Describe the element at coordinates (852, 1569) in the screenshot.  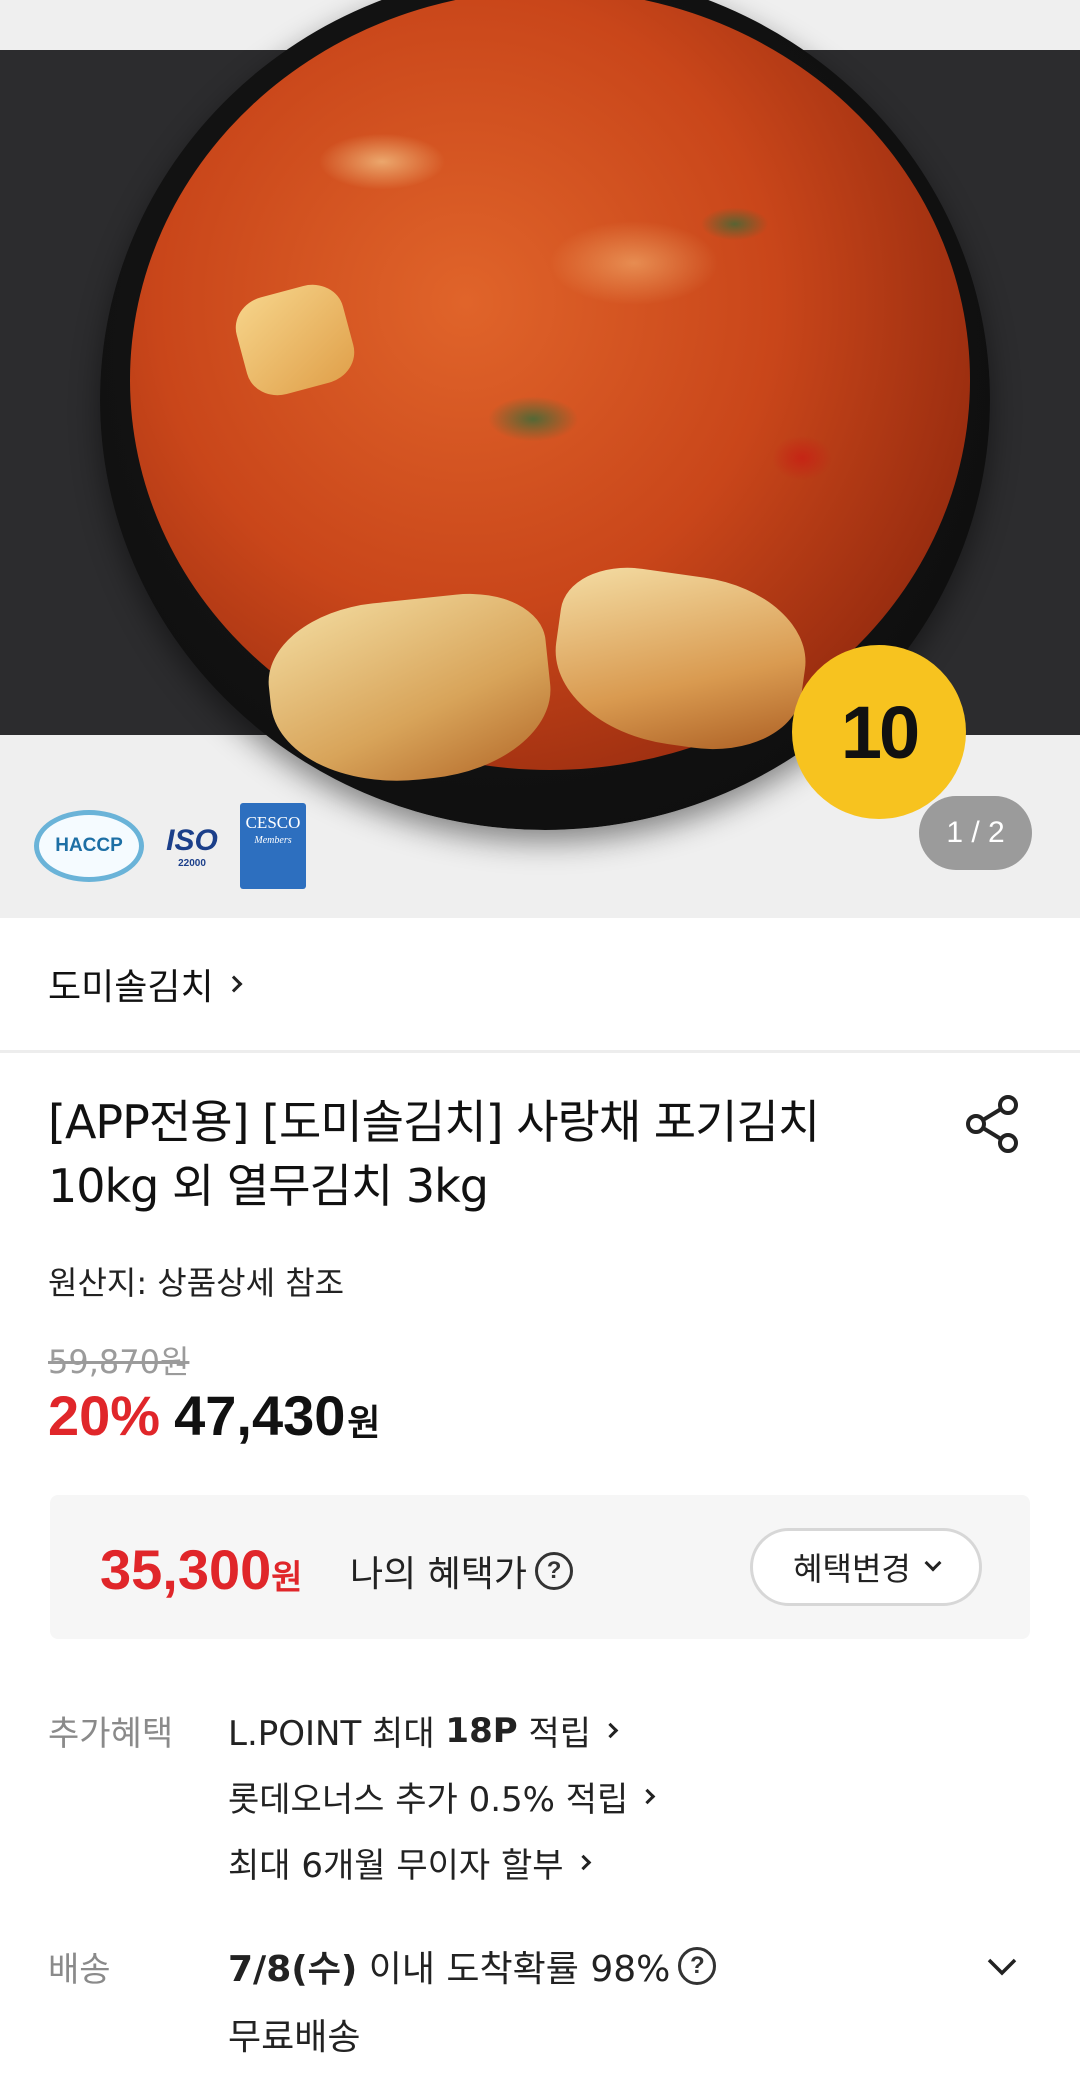
I see `change-benefit-label: 혜택변경` at that location.